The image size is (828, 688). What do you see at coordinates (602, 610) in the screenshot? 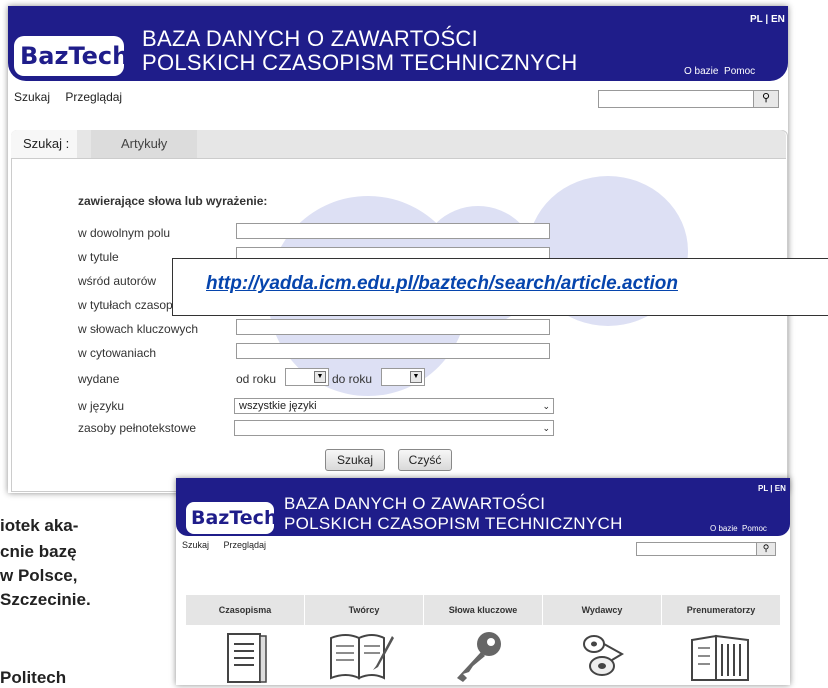
I see `category-publishers: Wydawcy` at bounding box center [602, 610].